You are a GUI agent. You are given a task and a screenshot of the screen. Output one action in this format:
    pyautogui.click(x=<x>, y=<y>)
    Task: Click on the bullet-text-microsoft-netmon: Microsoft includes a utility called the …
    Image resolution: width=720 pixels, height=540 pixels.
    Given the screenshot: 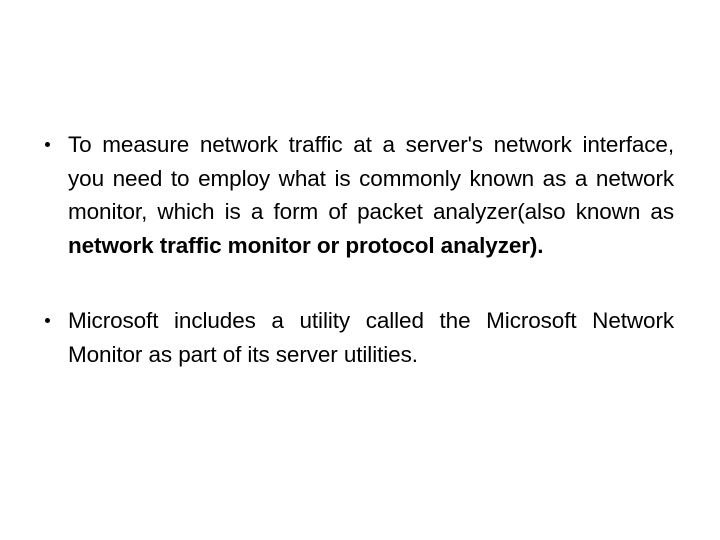 What is the action you would take?
    pyautogui.click(x=371, y=337)
    